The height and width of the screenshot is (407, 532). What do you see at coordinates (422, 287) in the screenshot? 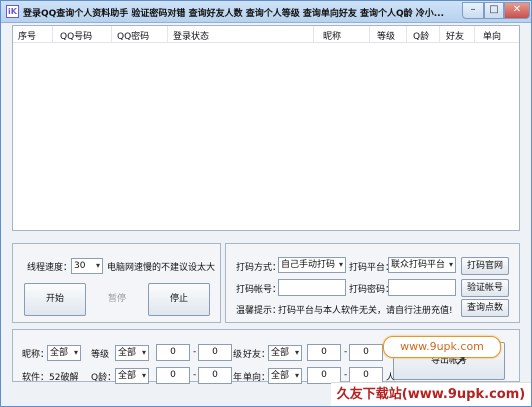
I see `captcha-password-input` at bounding box center [422, 287].